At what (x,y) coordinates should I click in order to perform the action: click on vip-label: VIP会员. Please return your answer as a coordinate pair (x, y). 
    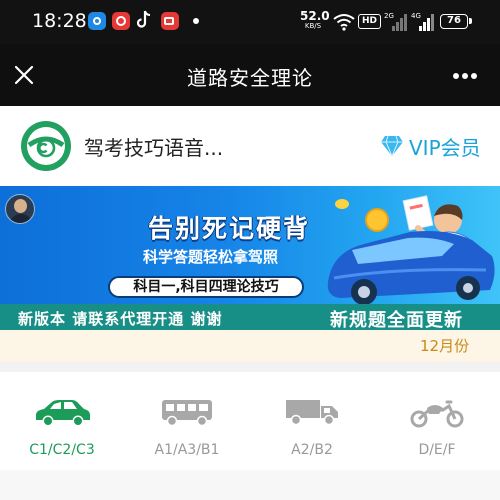
    Looking at the image, I should click on (445, 147).